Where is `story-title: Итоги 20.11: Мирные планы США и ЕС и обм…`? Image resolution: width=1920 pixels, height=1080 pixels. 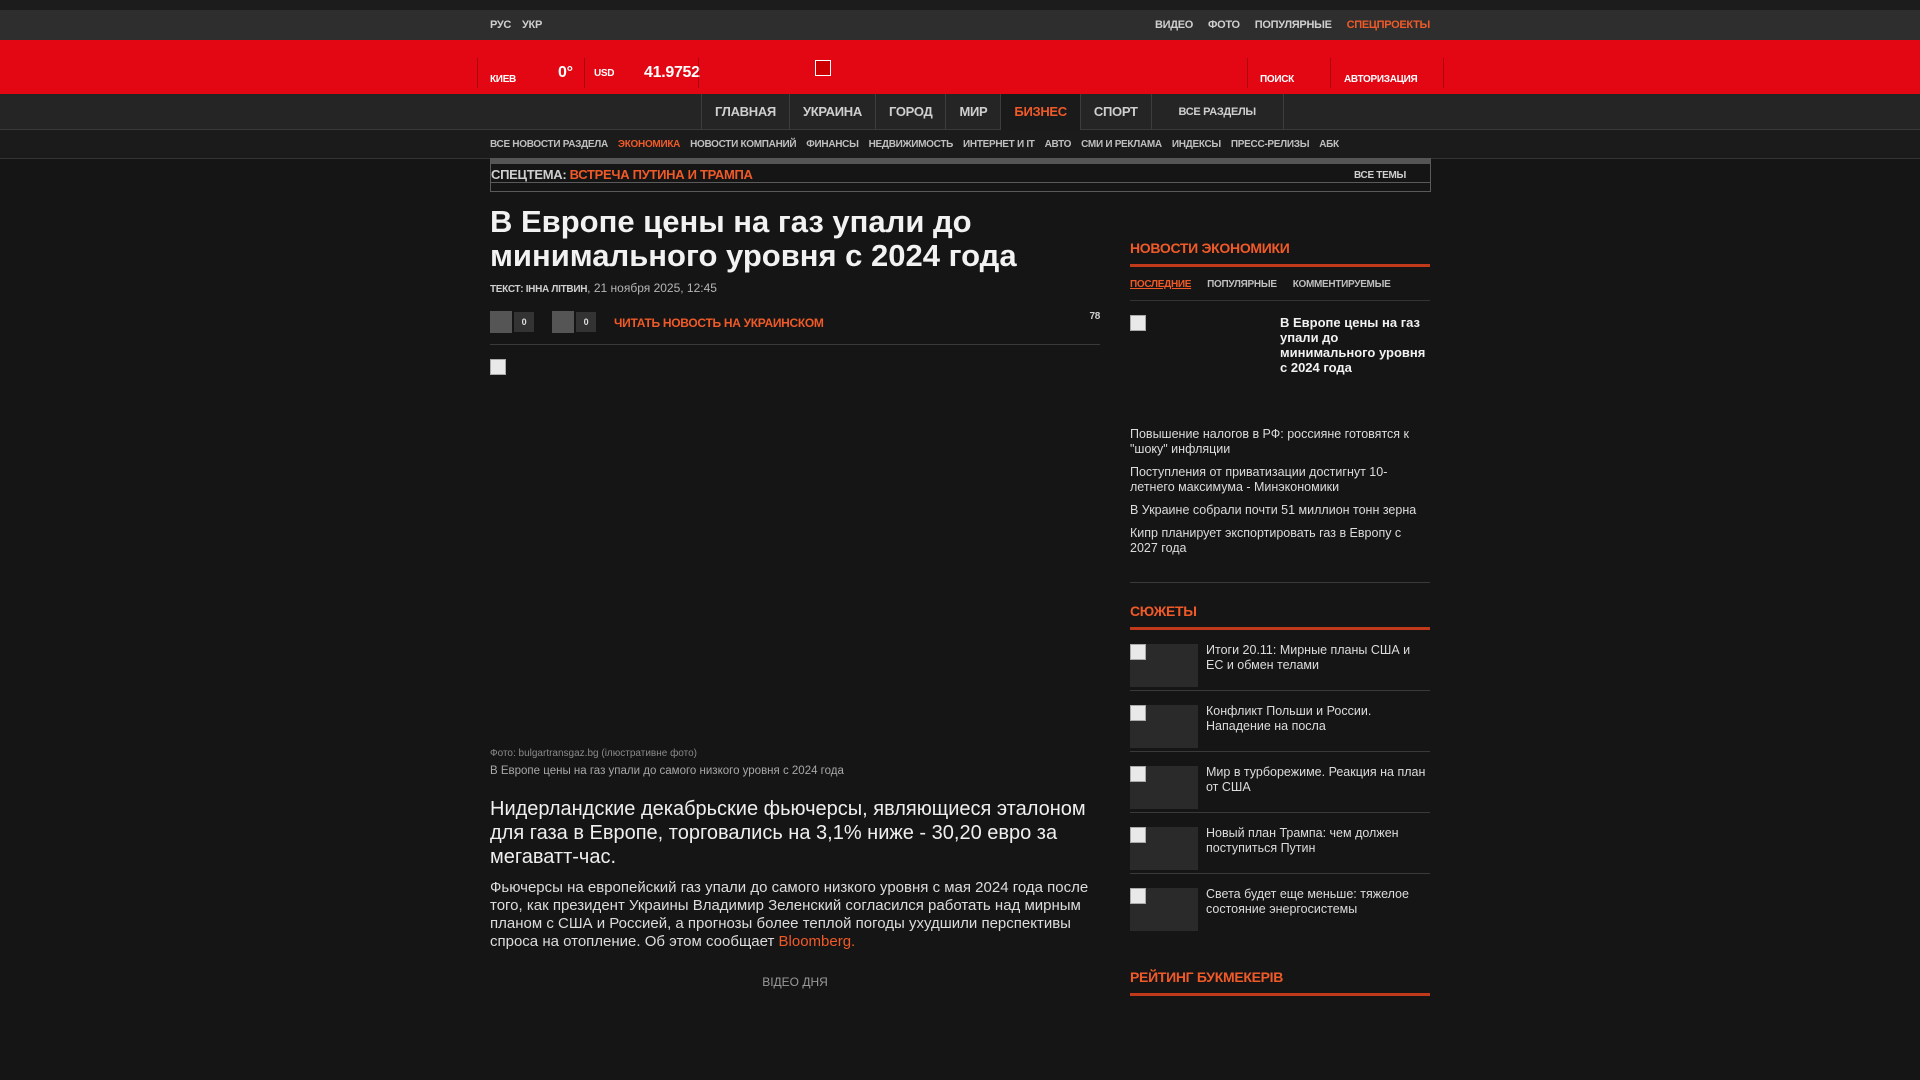
story-title: Итоги 20.11: Мирные планы США и ЕС и обм… is located at coordinates (1317, 658).